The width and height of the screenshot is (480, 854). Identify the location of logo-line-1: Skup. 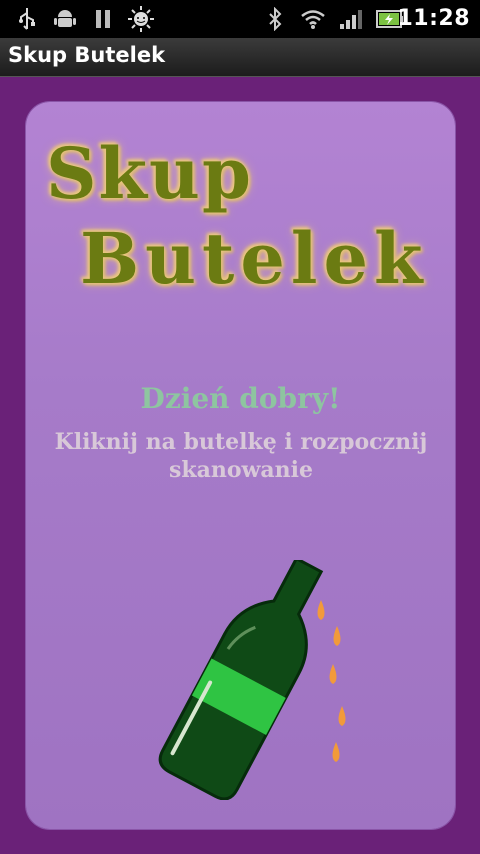
(149, 173).